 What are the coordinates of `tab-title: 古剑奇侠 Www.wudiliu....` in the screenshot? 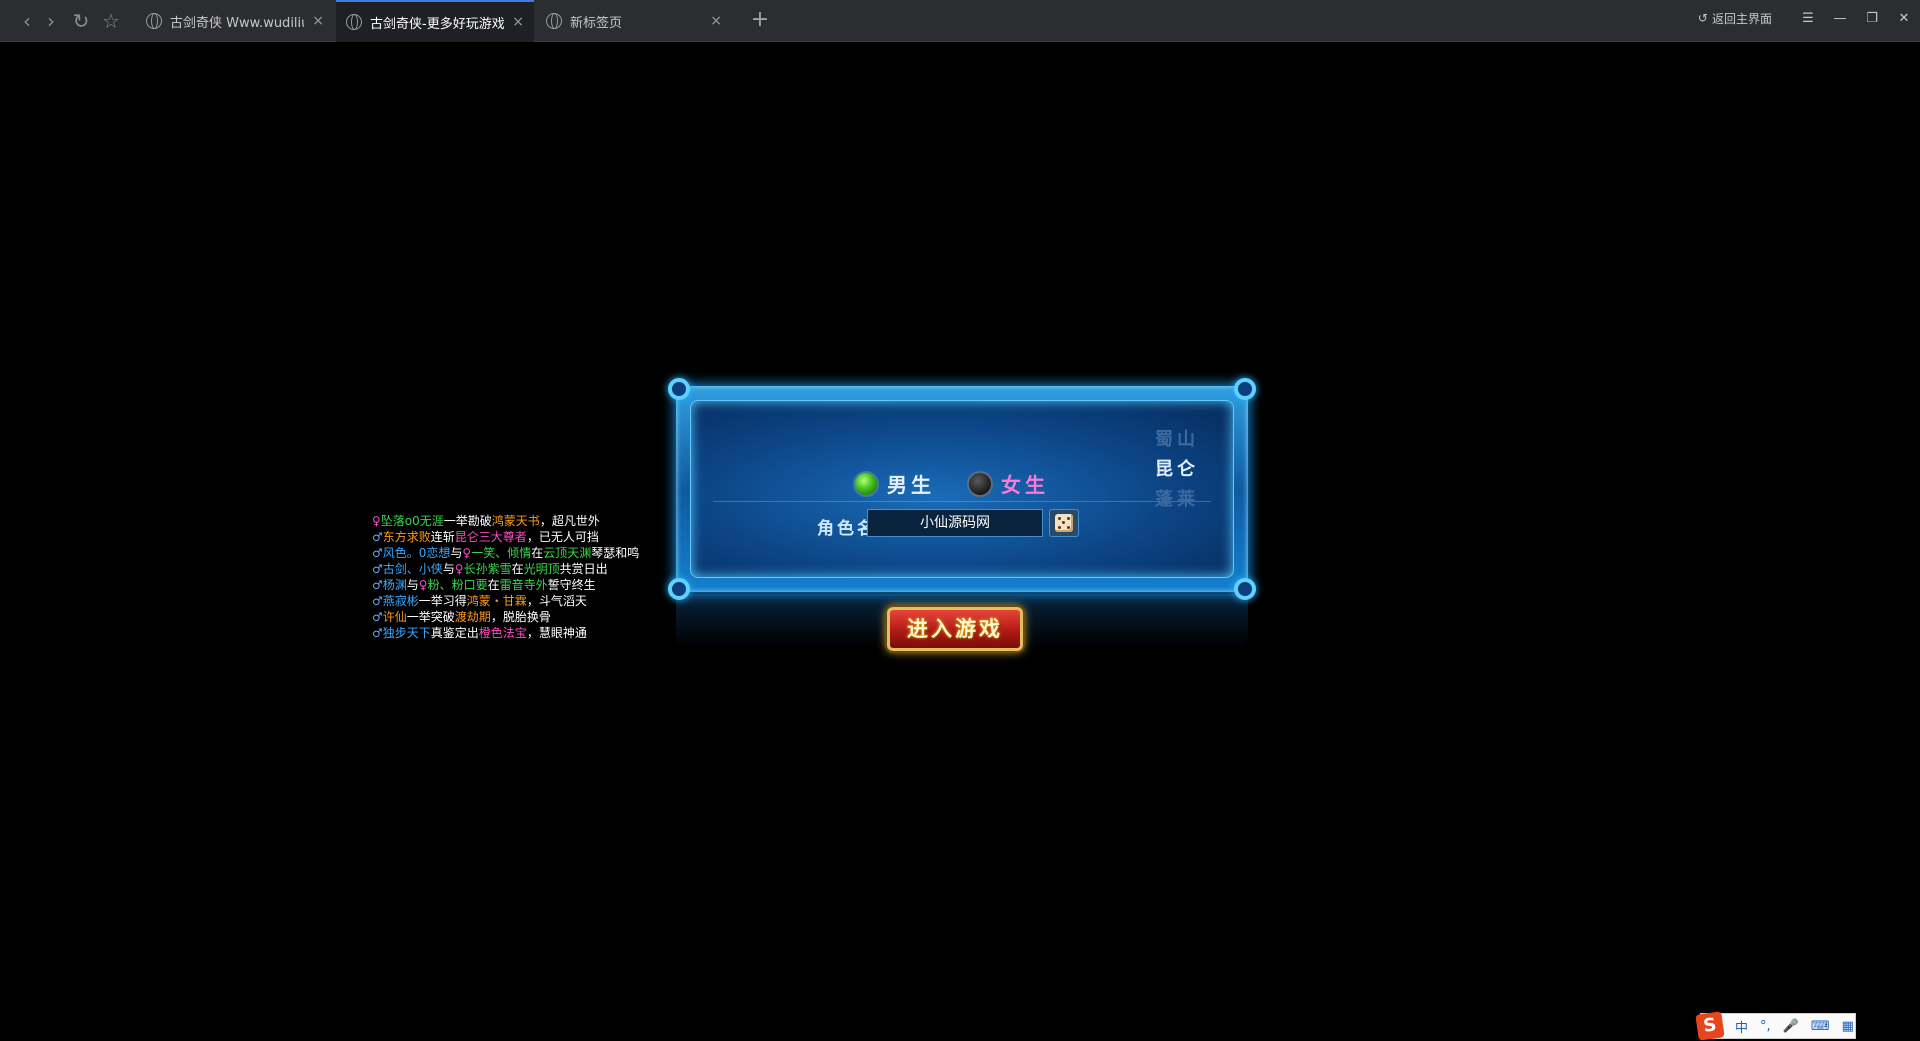 It's located at (237, 23).